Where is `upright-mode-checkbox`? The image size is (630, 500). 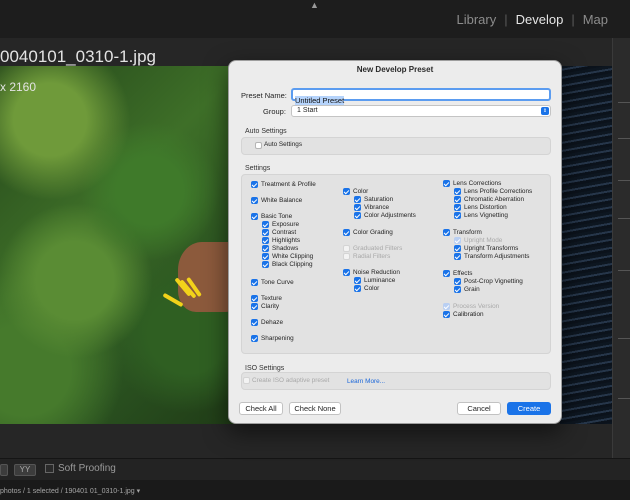 upright-mode-checkbox is located at coordinates (457, 240).